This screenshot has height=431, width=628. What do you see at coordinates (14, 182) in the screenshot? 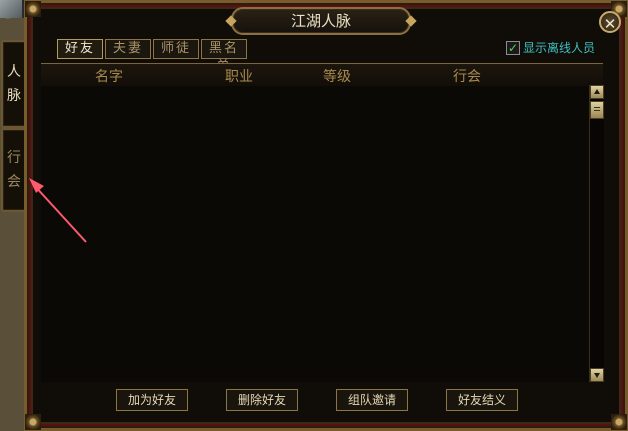
I see `side-tab-guild-label-bottom: 会` at bounding box center [14, 182].